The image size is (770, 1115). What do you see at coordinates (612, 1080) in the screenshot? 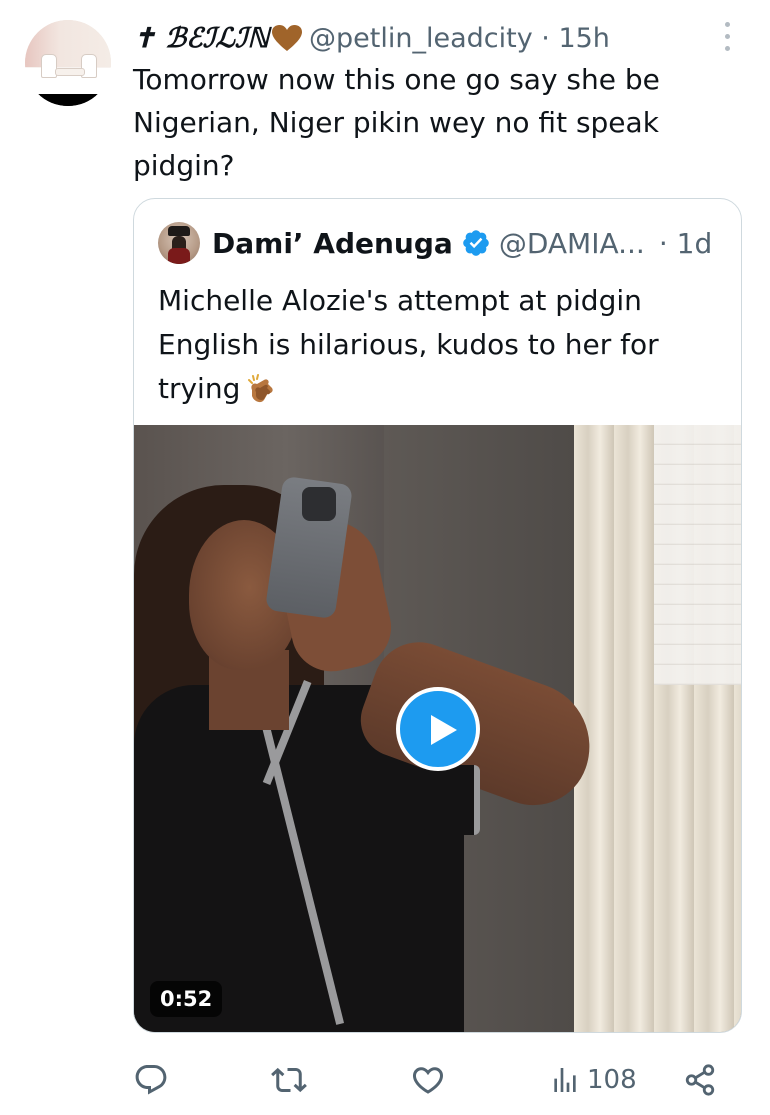
I see `views-count: 108` at bounding box center [612, 1080].